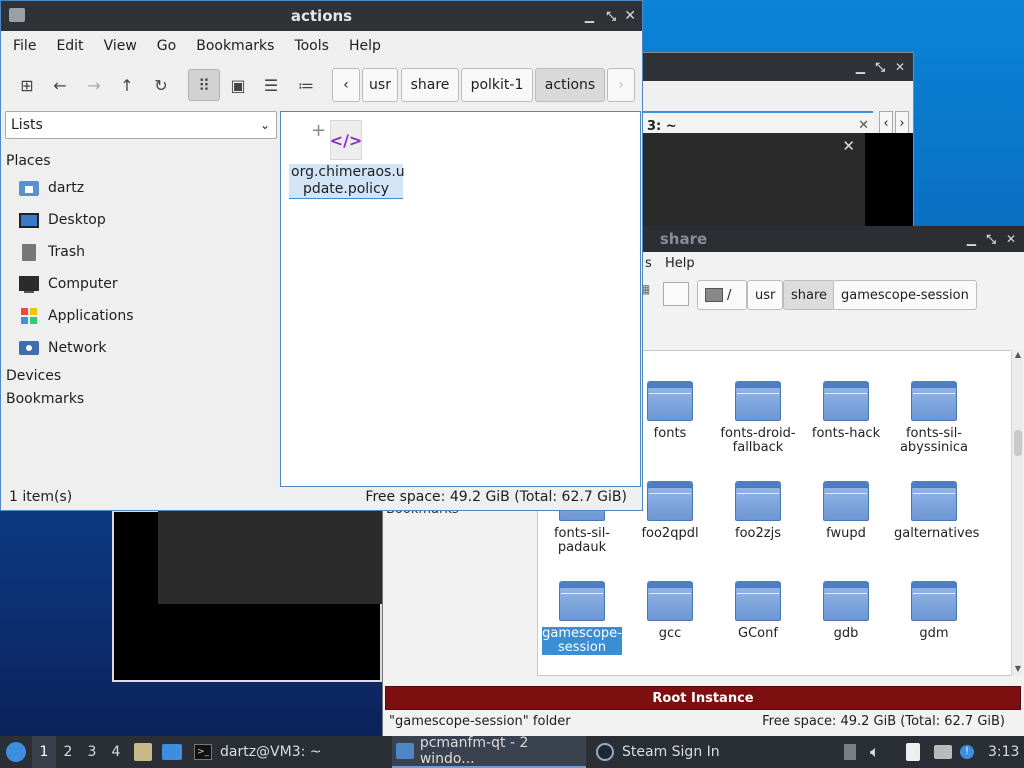  What do you see at coordinates (235, 46) in the screenshot?
I see `menu-bookmarks: Bookmarks` at bounding box center [235, 46].